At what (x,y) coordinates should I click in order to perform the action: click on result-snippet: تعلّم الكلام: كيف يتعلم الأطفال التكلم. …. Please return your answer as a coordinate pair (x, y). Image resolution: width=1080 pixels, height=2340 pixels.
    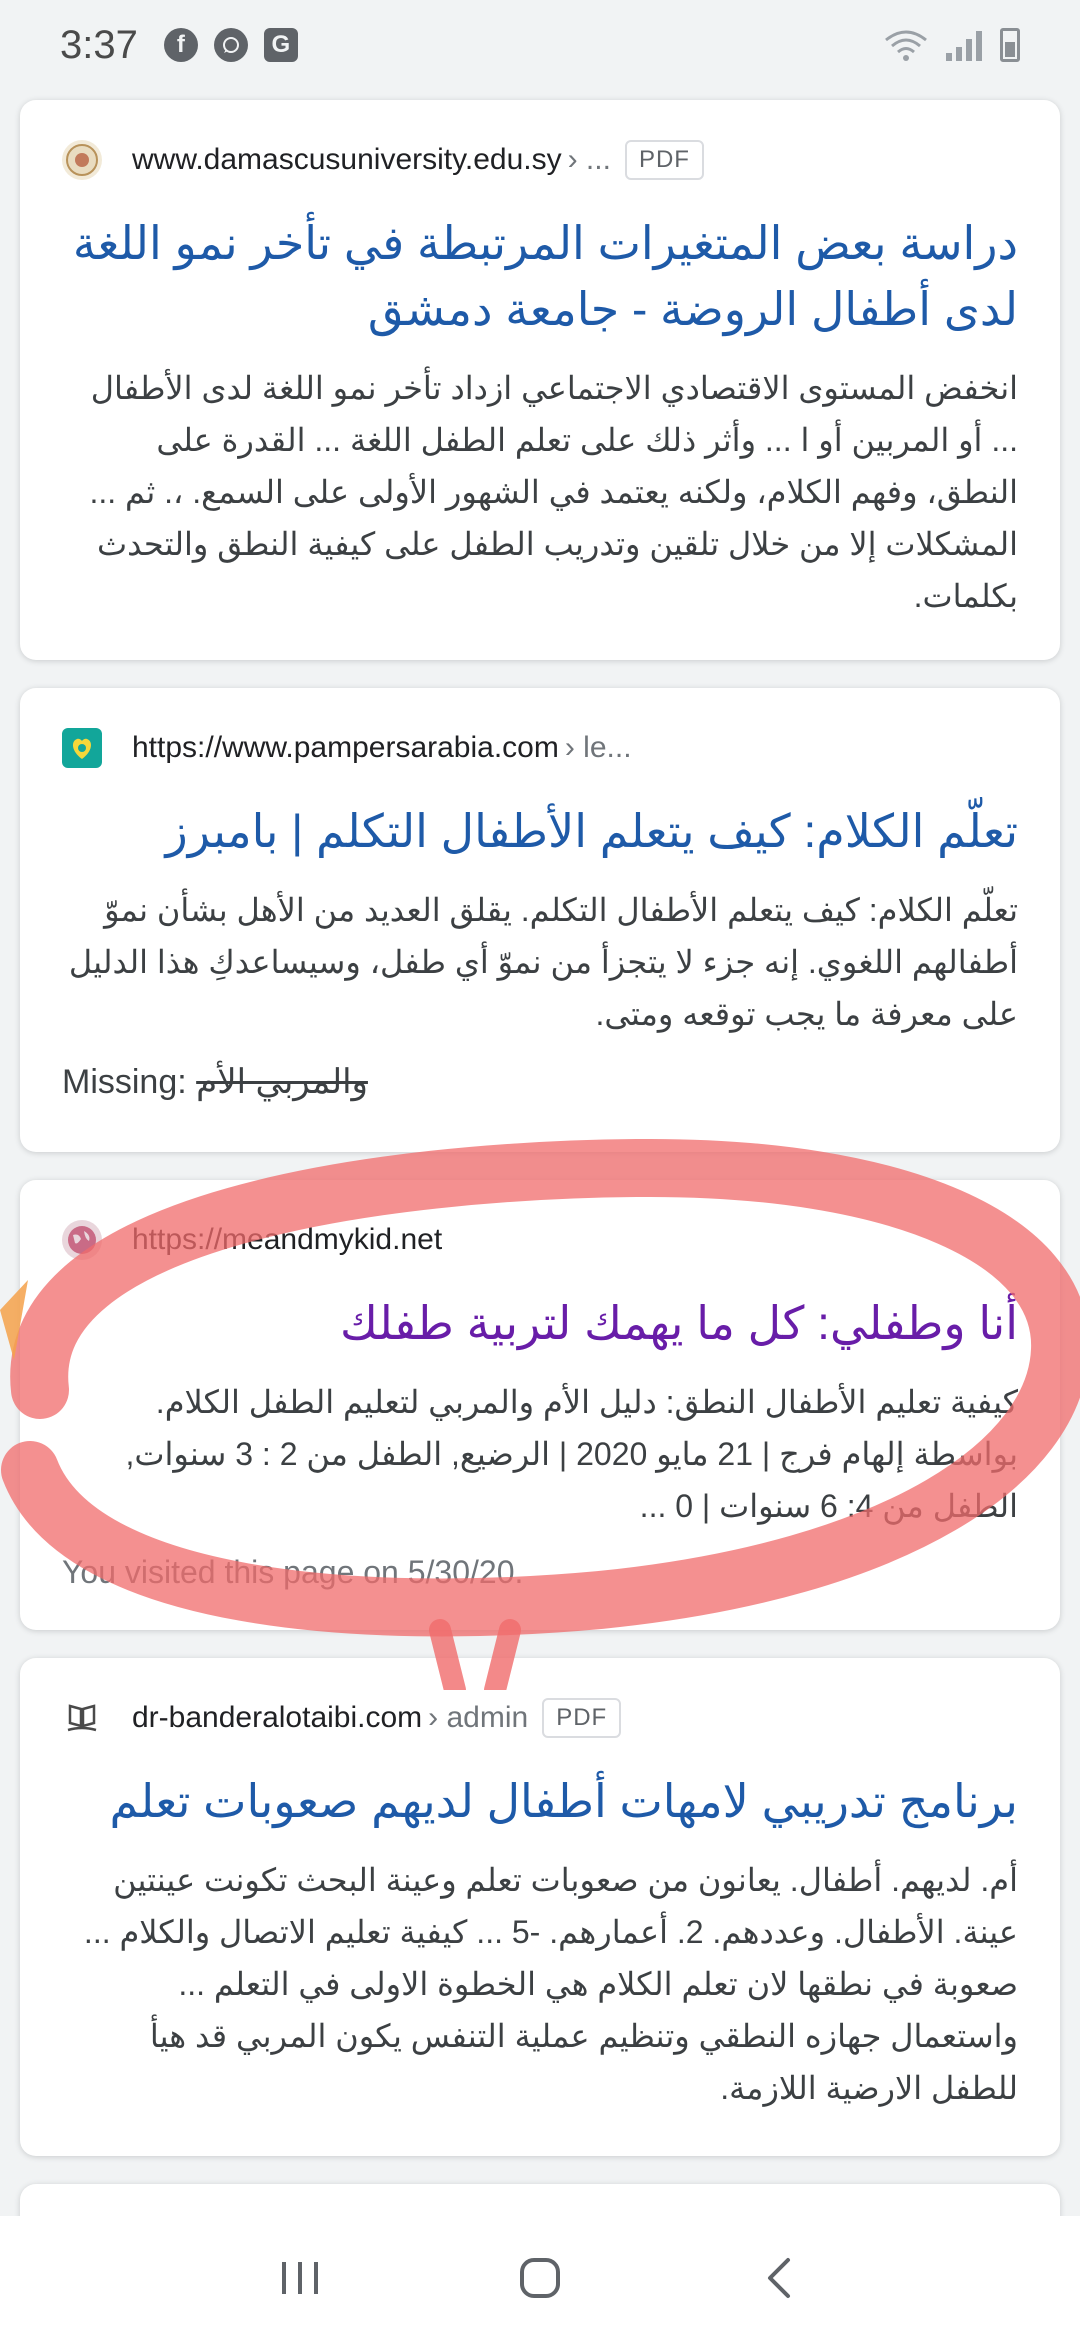
    Looking at the image, I should click on (543, 962).